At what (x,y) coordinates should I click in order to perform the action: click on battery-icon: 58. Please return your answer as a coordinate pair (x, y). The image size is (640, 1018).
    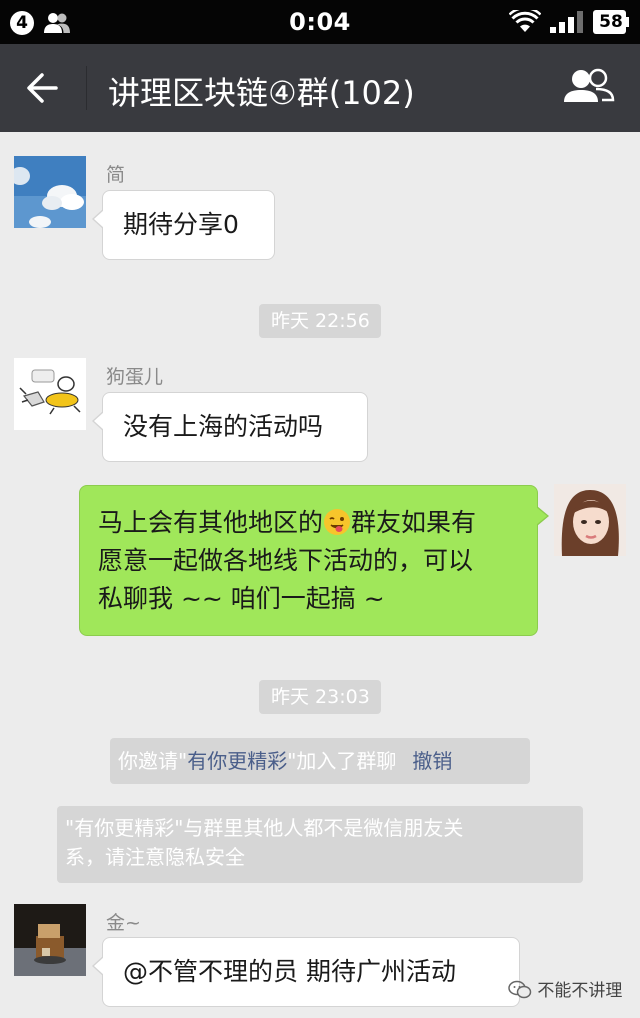
    Looking at the image, I should click on (611, 22).